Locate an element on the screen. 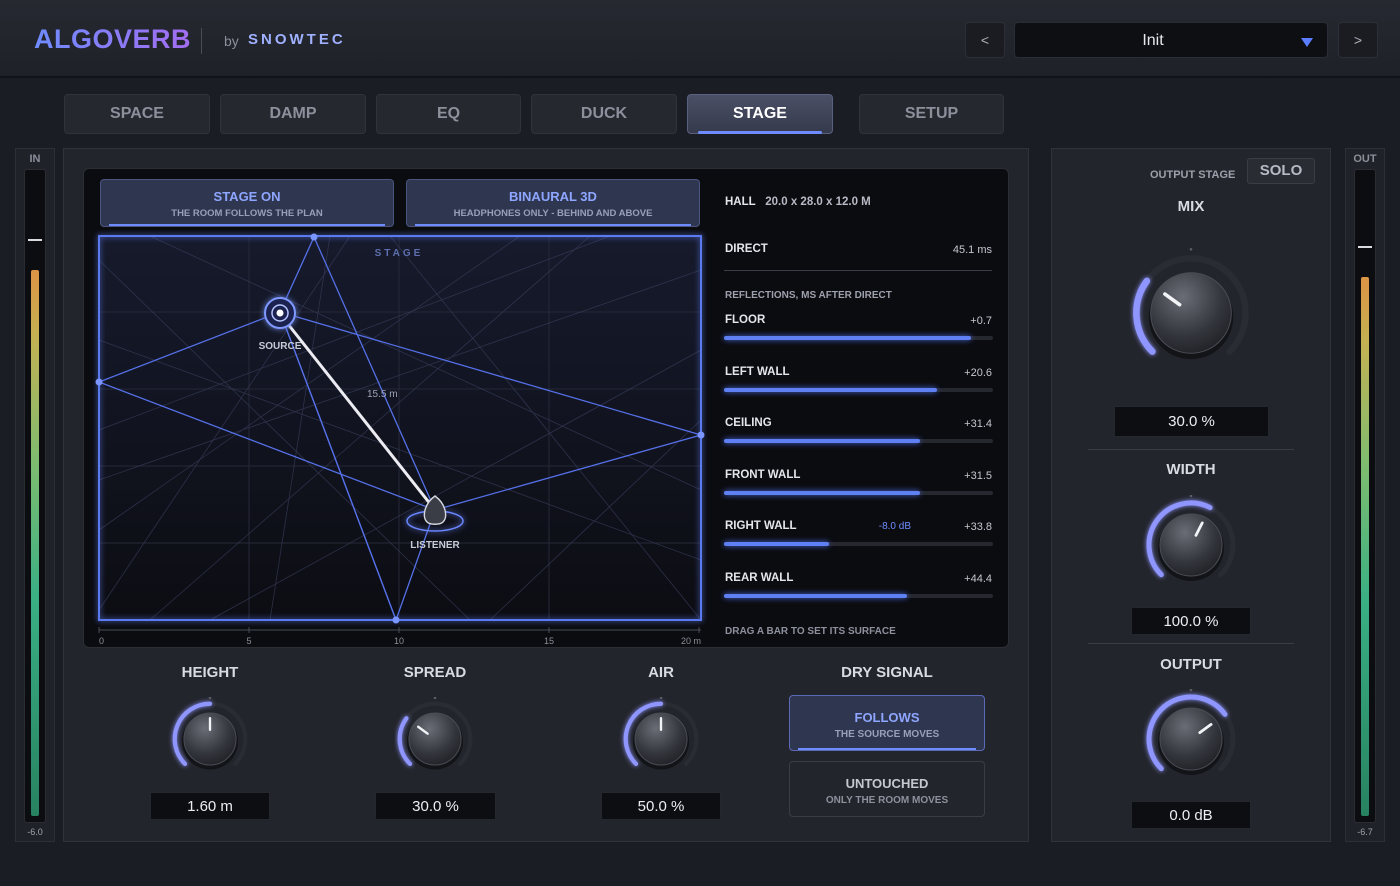  dry-untouched-button: UNTOUCHED ONLY THE ROOM MOVES is located at coordinates (887, 789).